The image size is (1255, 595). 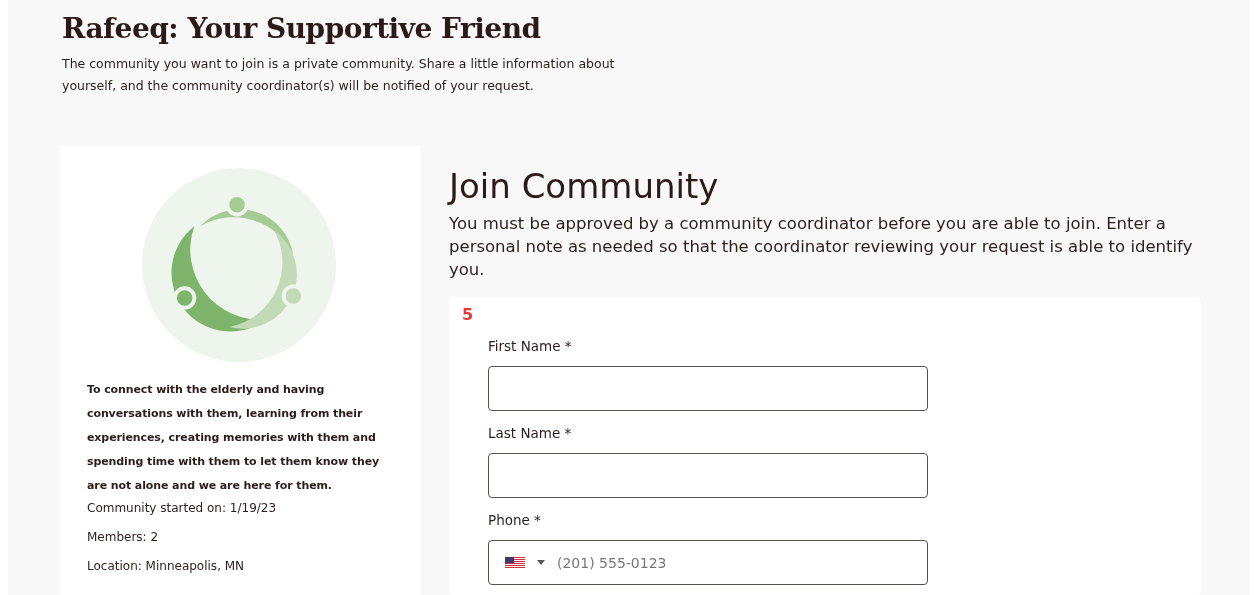 I want to click on community-description: To connect with the elderly and having conversations with them, learning from their experiences, creating memories with them and spending time with them to let them know they are not alone and we are here for them., so click(x=234, y=438).